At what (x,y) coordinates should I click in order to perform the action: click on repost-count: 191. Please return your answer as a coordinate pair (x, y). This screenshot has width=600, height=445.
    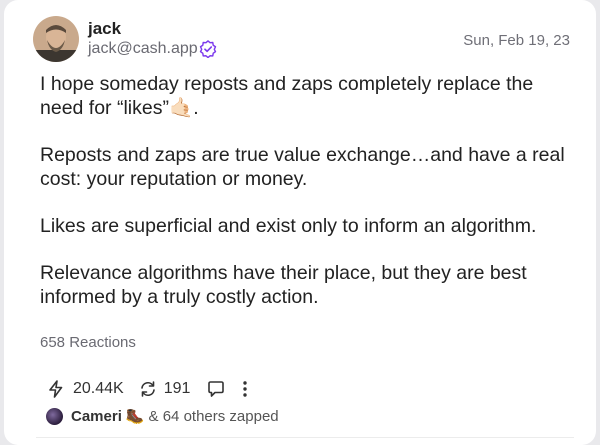
    Looking at the image, I should click on (177, 388).